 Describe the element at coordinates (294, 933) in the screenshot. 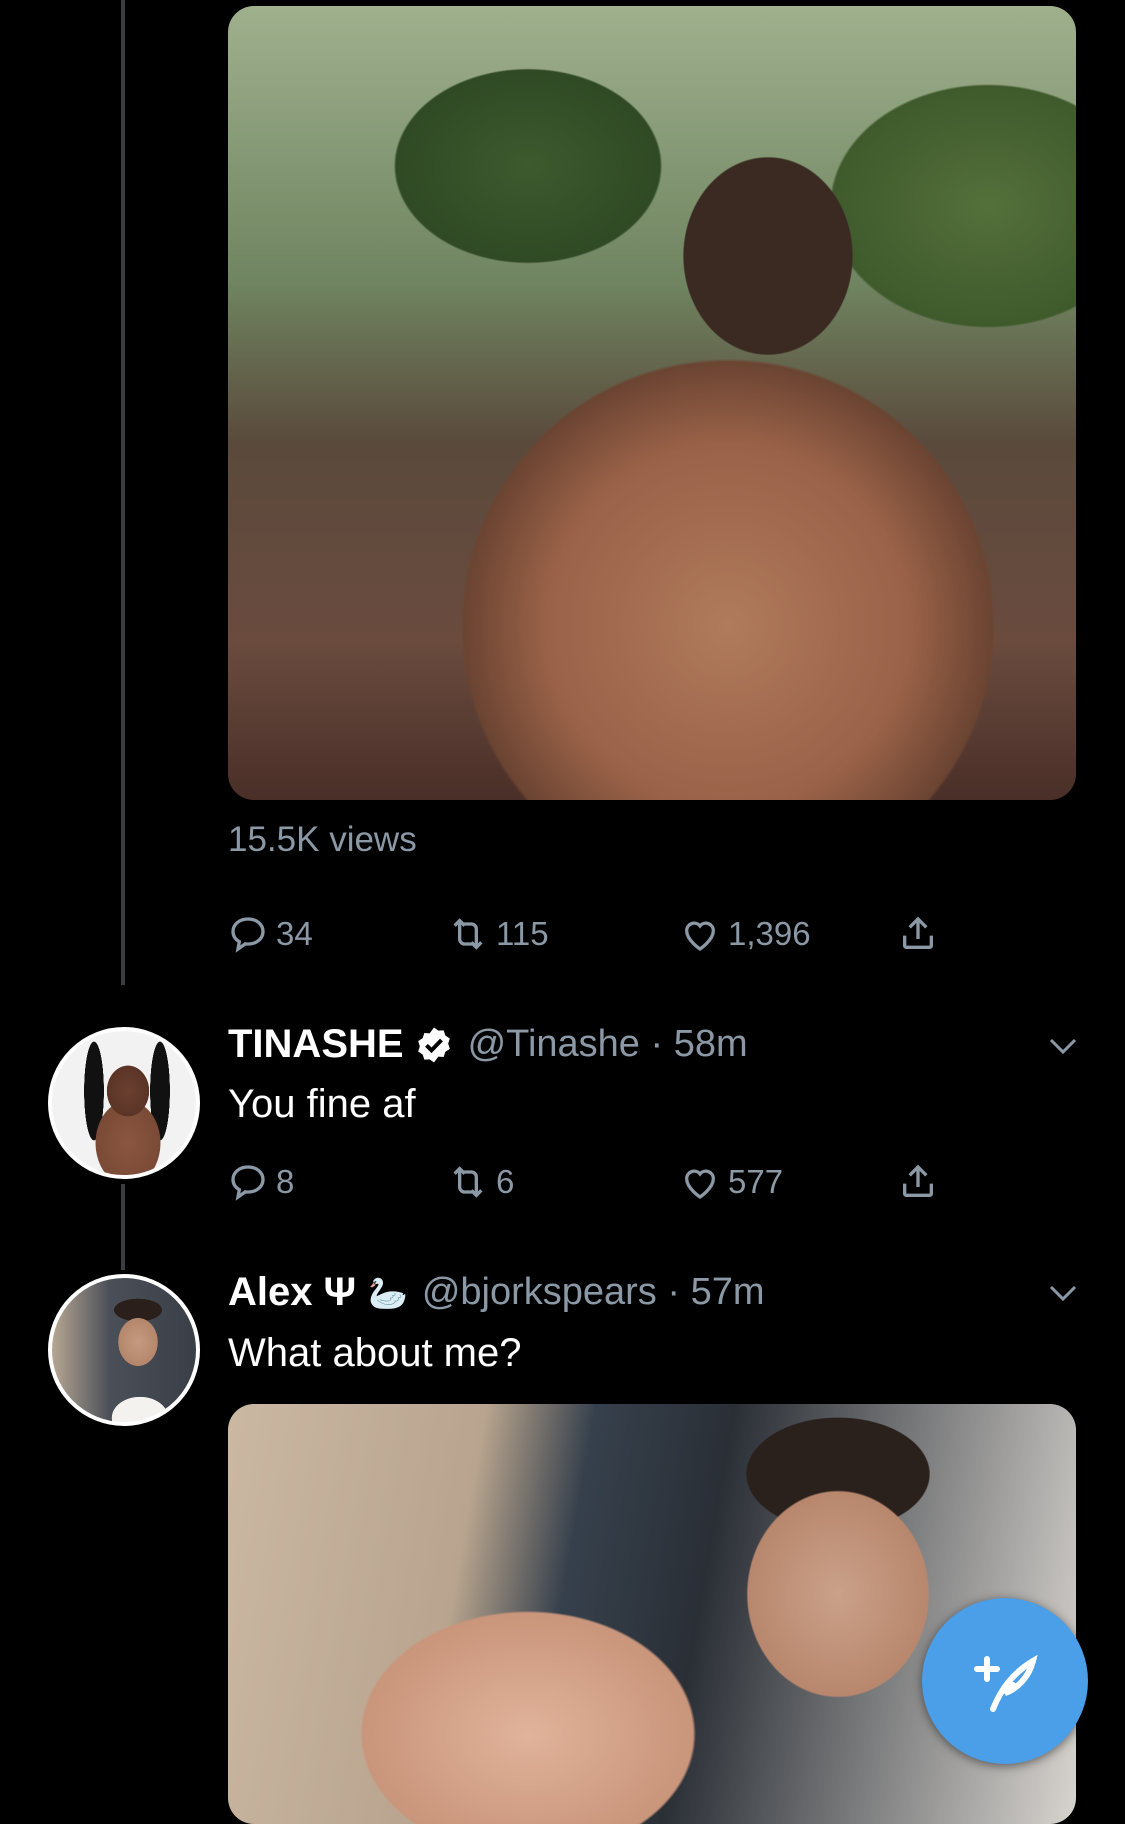

I see `reply-count: 34` at that location.